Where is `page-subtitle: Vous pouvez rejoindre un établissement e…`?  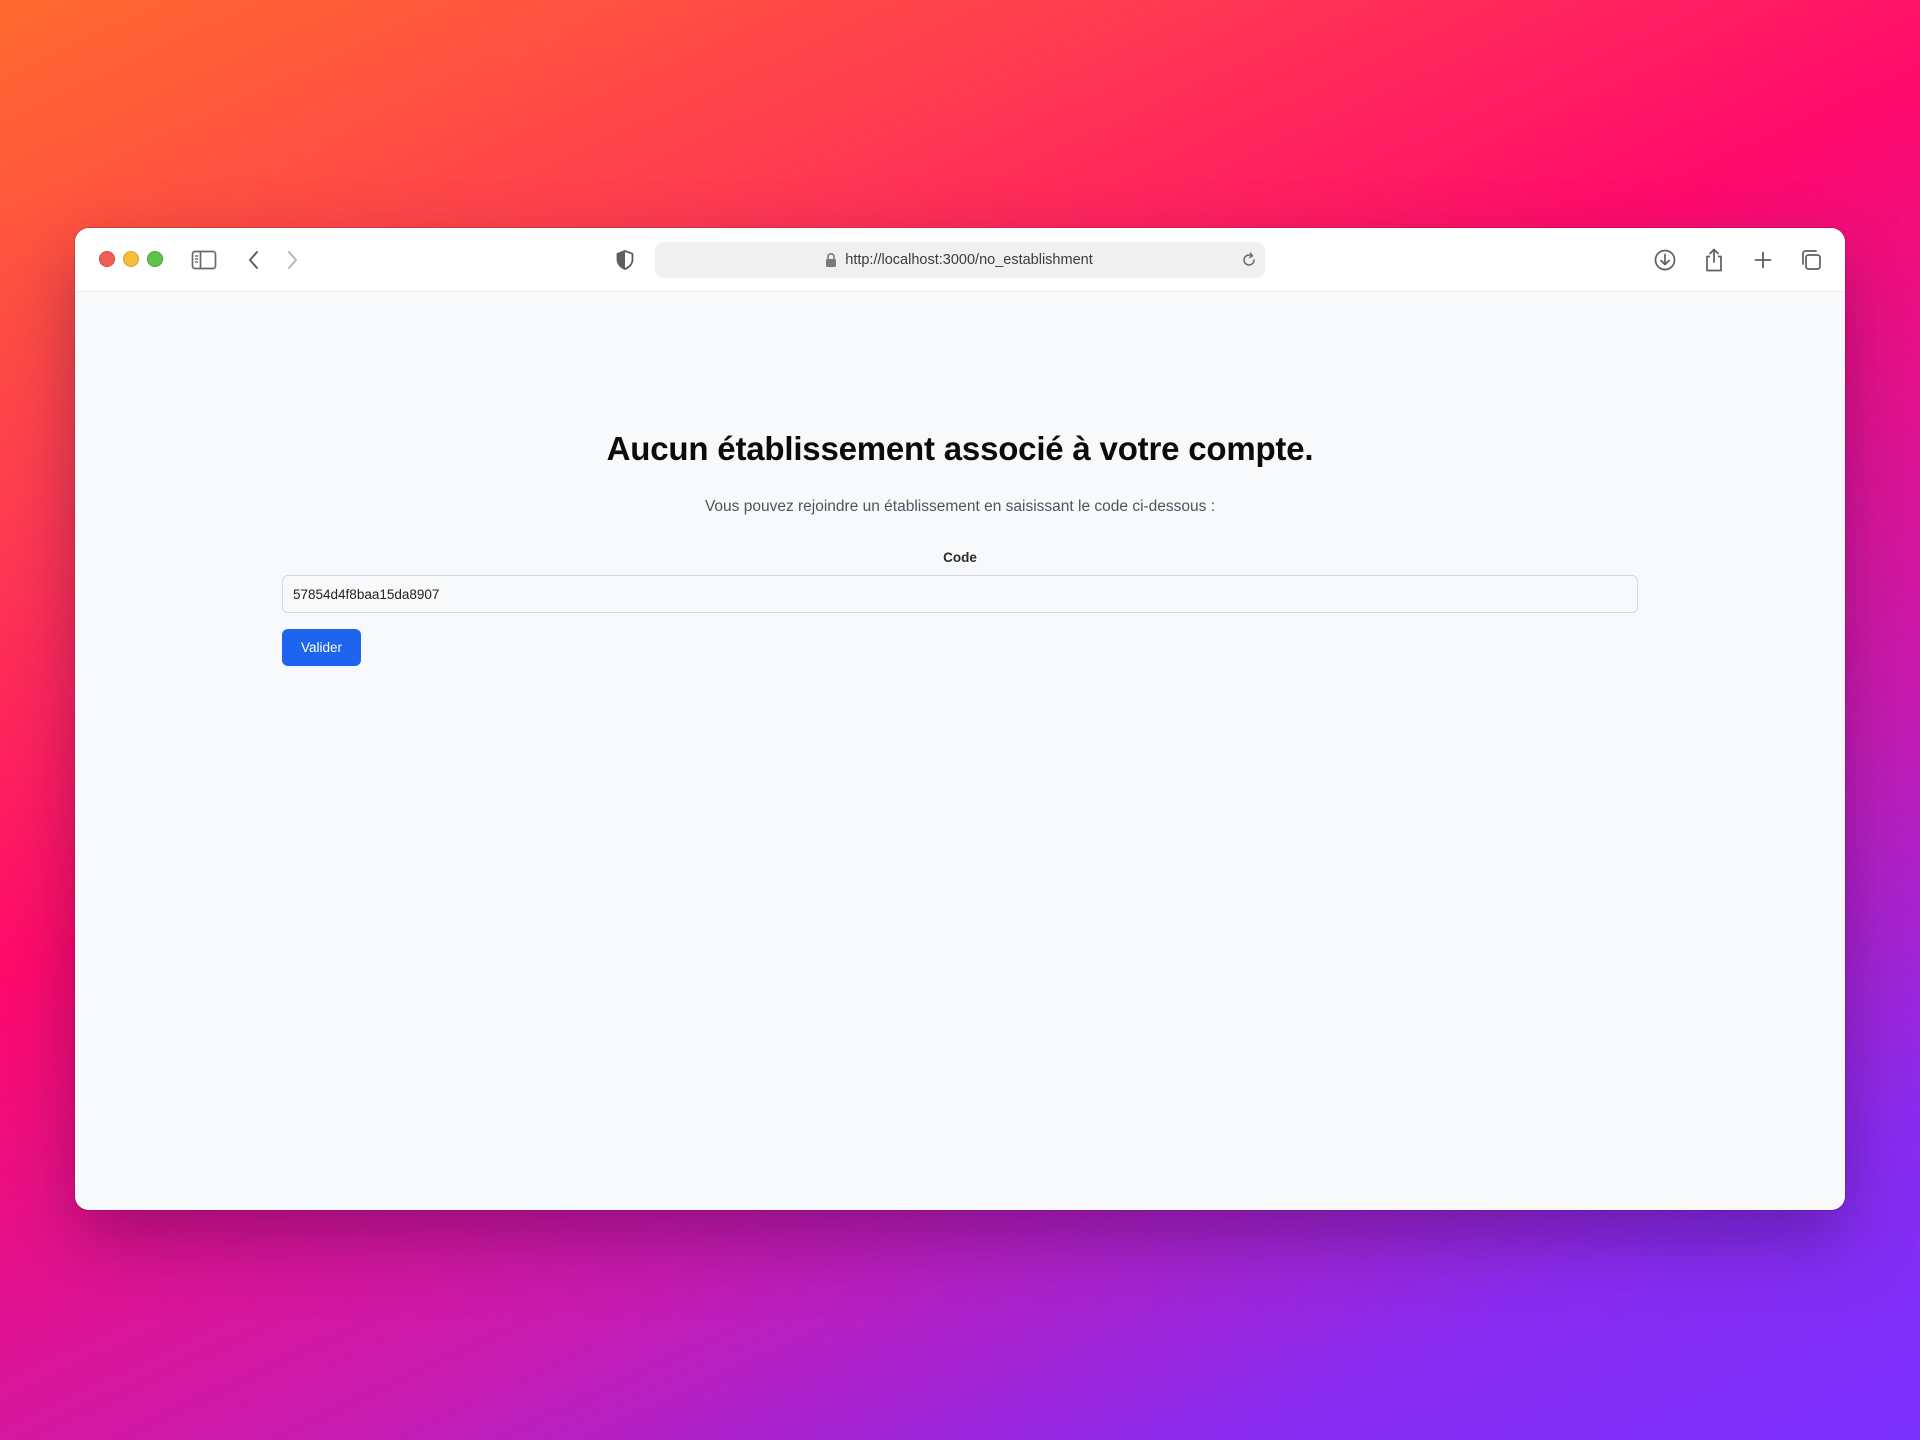 page-subtitle: Vous pouvez rejoindre un établissement e… is located at coordinates (960, 506).